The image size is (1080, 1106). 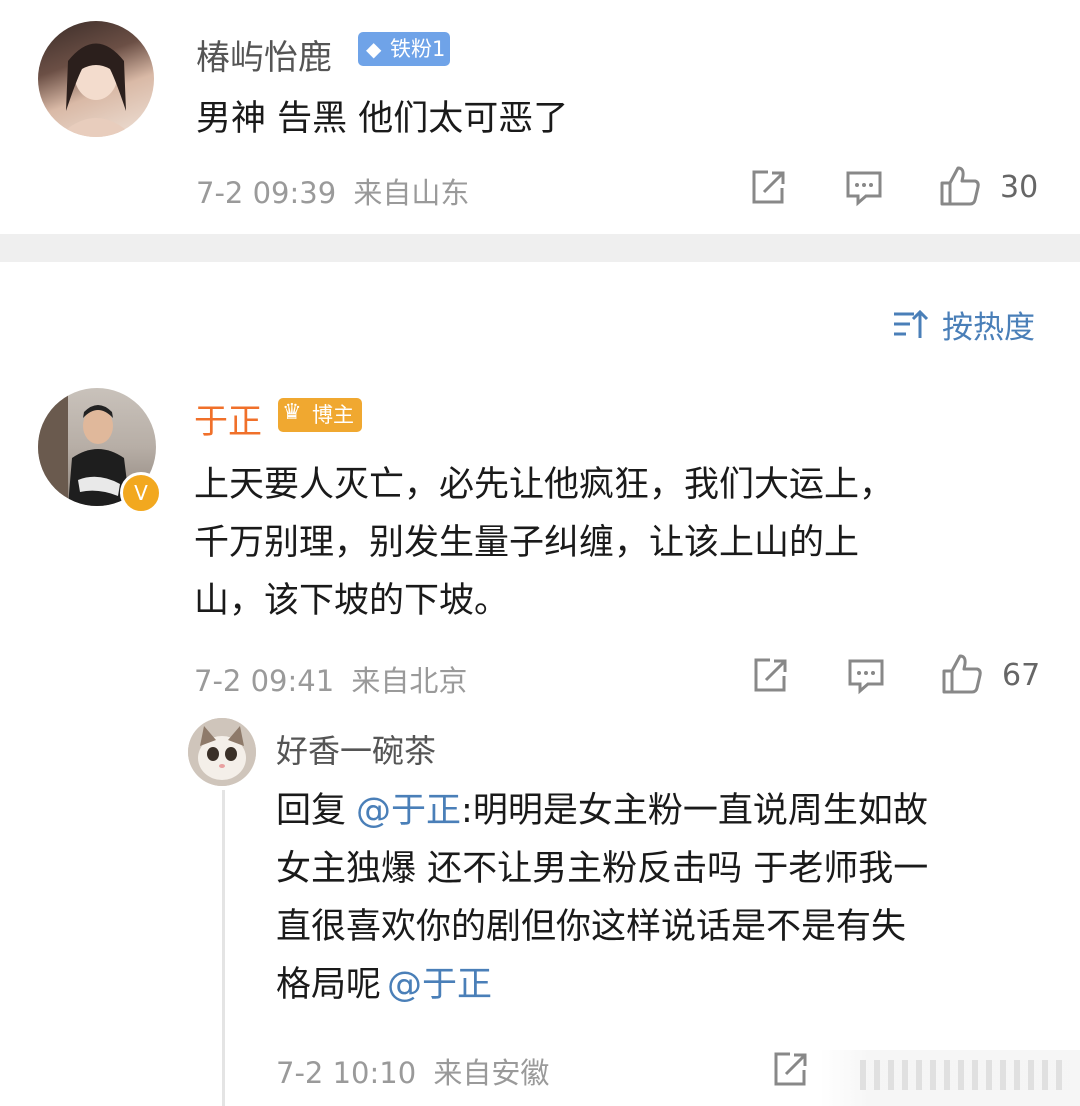 What do you see at coordinates (409, 681) in the screenshot?
I see `location: 来自北京` at bounding box center [409, 681].